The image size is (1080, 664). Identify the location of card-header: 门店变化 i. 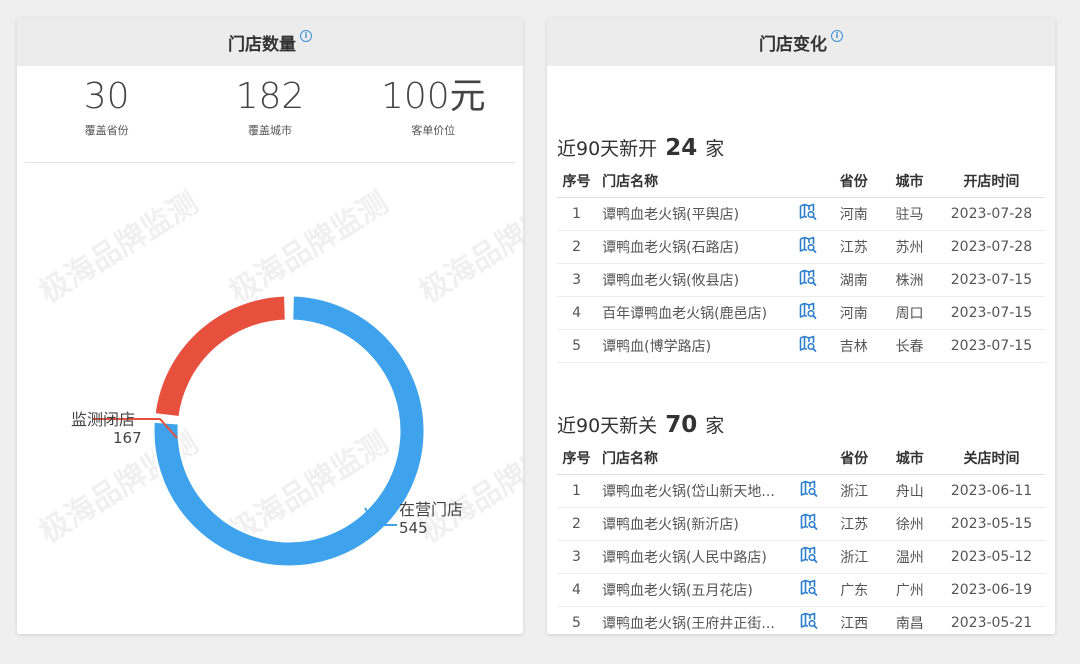
(801, 42).